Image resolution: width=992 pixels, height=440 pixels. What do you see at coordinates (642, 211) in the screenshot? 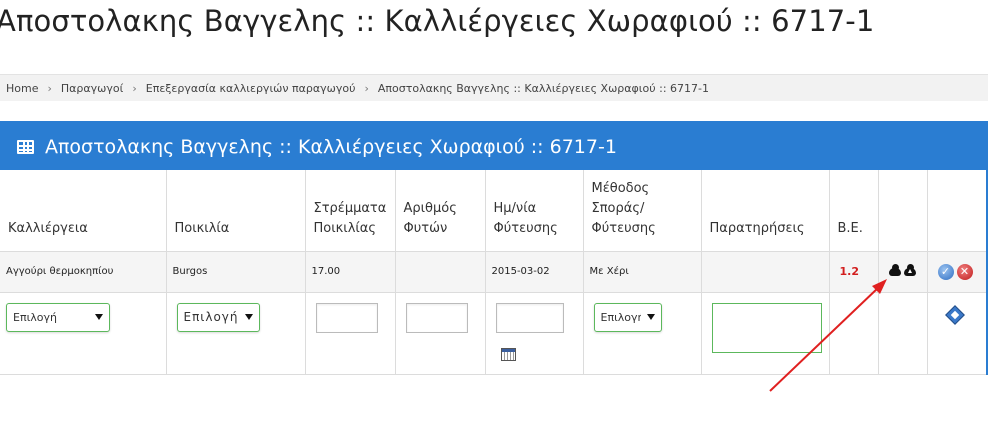
I see `col-header-method: Μέθοδος Σποράς/Φύτευσης` at bounding box center [642, 211].